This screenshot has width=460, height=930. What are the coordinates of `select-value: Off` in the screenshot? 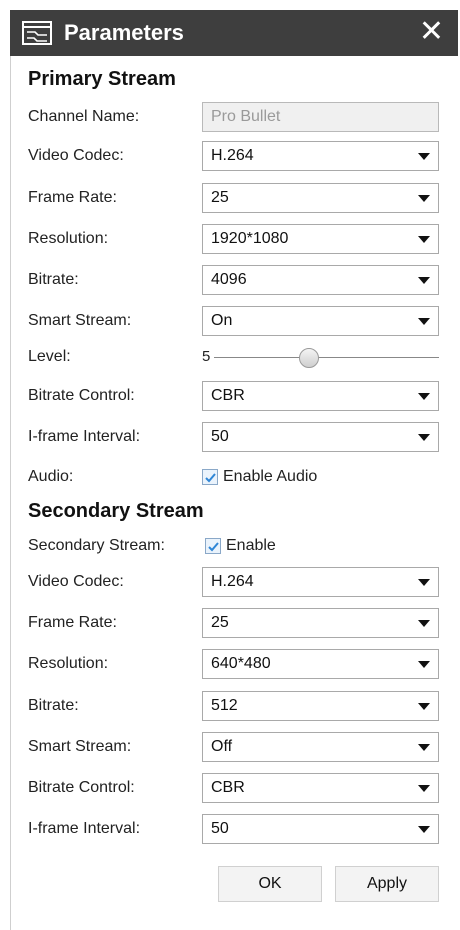 It's located at (222, 746).